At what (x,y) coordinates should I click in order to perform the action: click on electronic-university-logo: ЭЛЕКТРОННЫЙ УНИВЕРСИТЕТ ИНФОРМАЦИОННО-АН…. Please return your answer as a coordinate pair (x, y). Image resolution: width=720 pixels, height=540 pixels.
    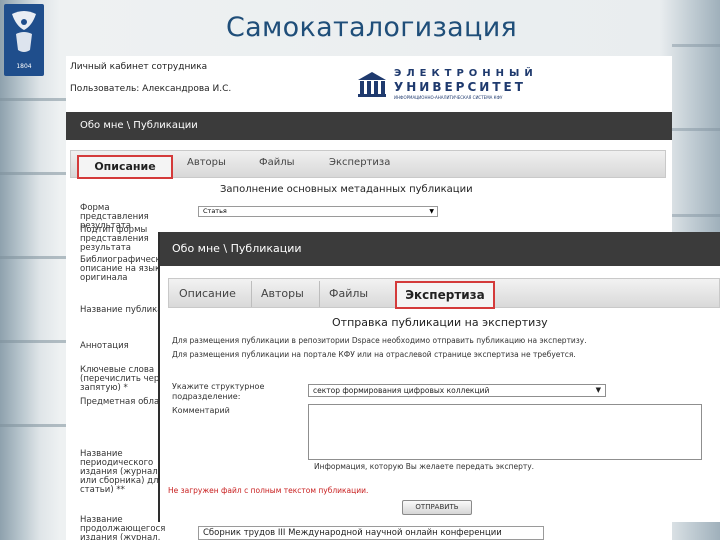
    Looking at the image, I should click on (456, 85).